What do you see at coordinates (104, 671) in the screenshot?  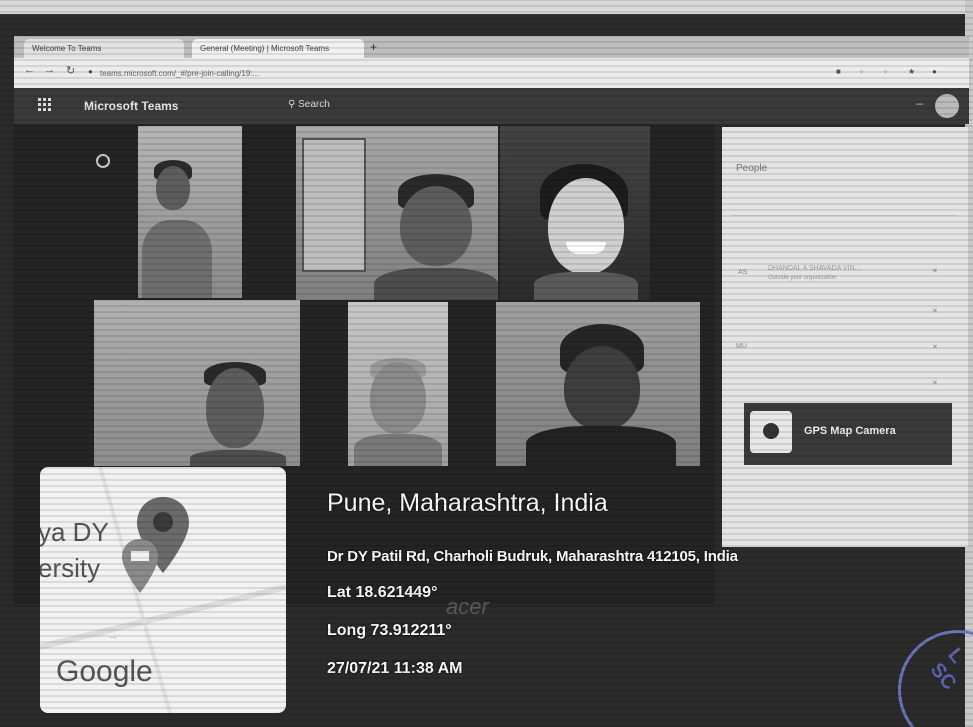 I see `google-logo: Google` at bounding box center [104, 671].